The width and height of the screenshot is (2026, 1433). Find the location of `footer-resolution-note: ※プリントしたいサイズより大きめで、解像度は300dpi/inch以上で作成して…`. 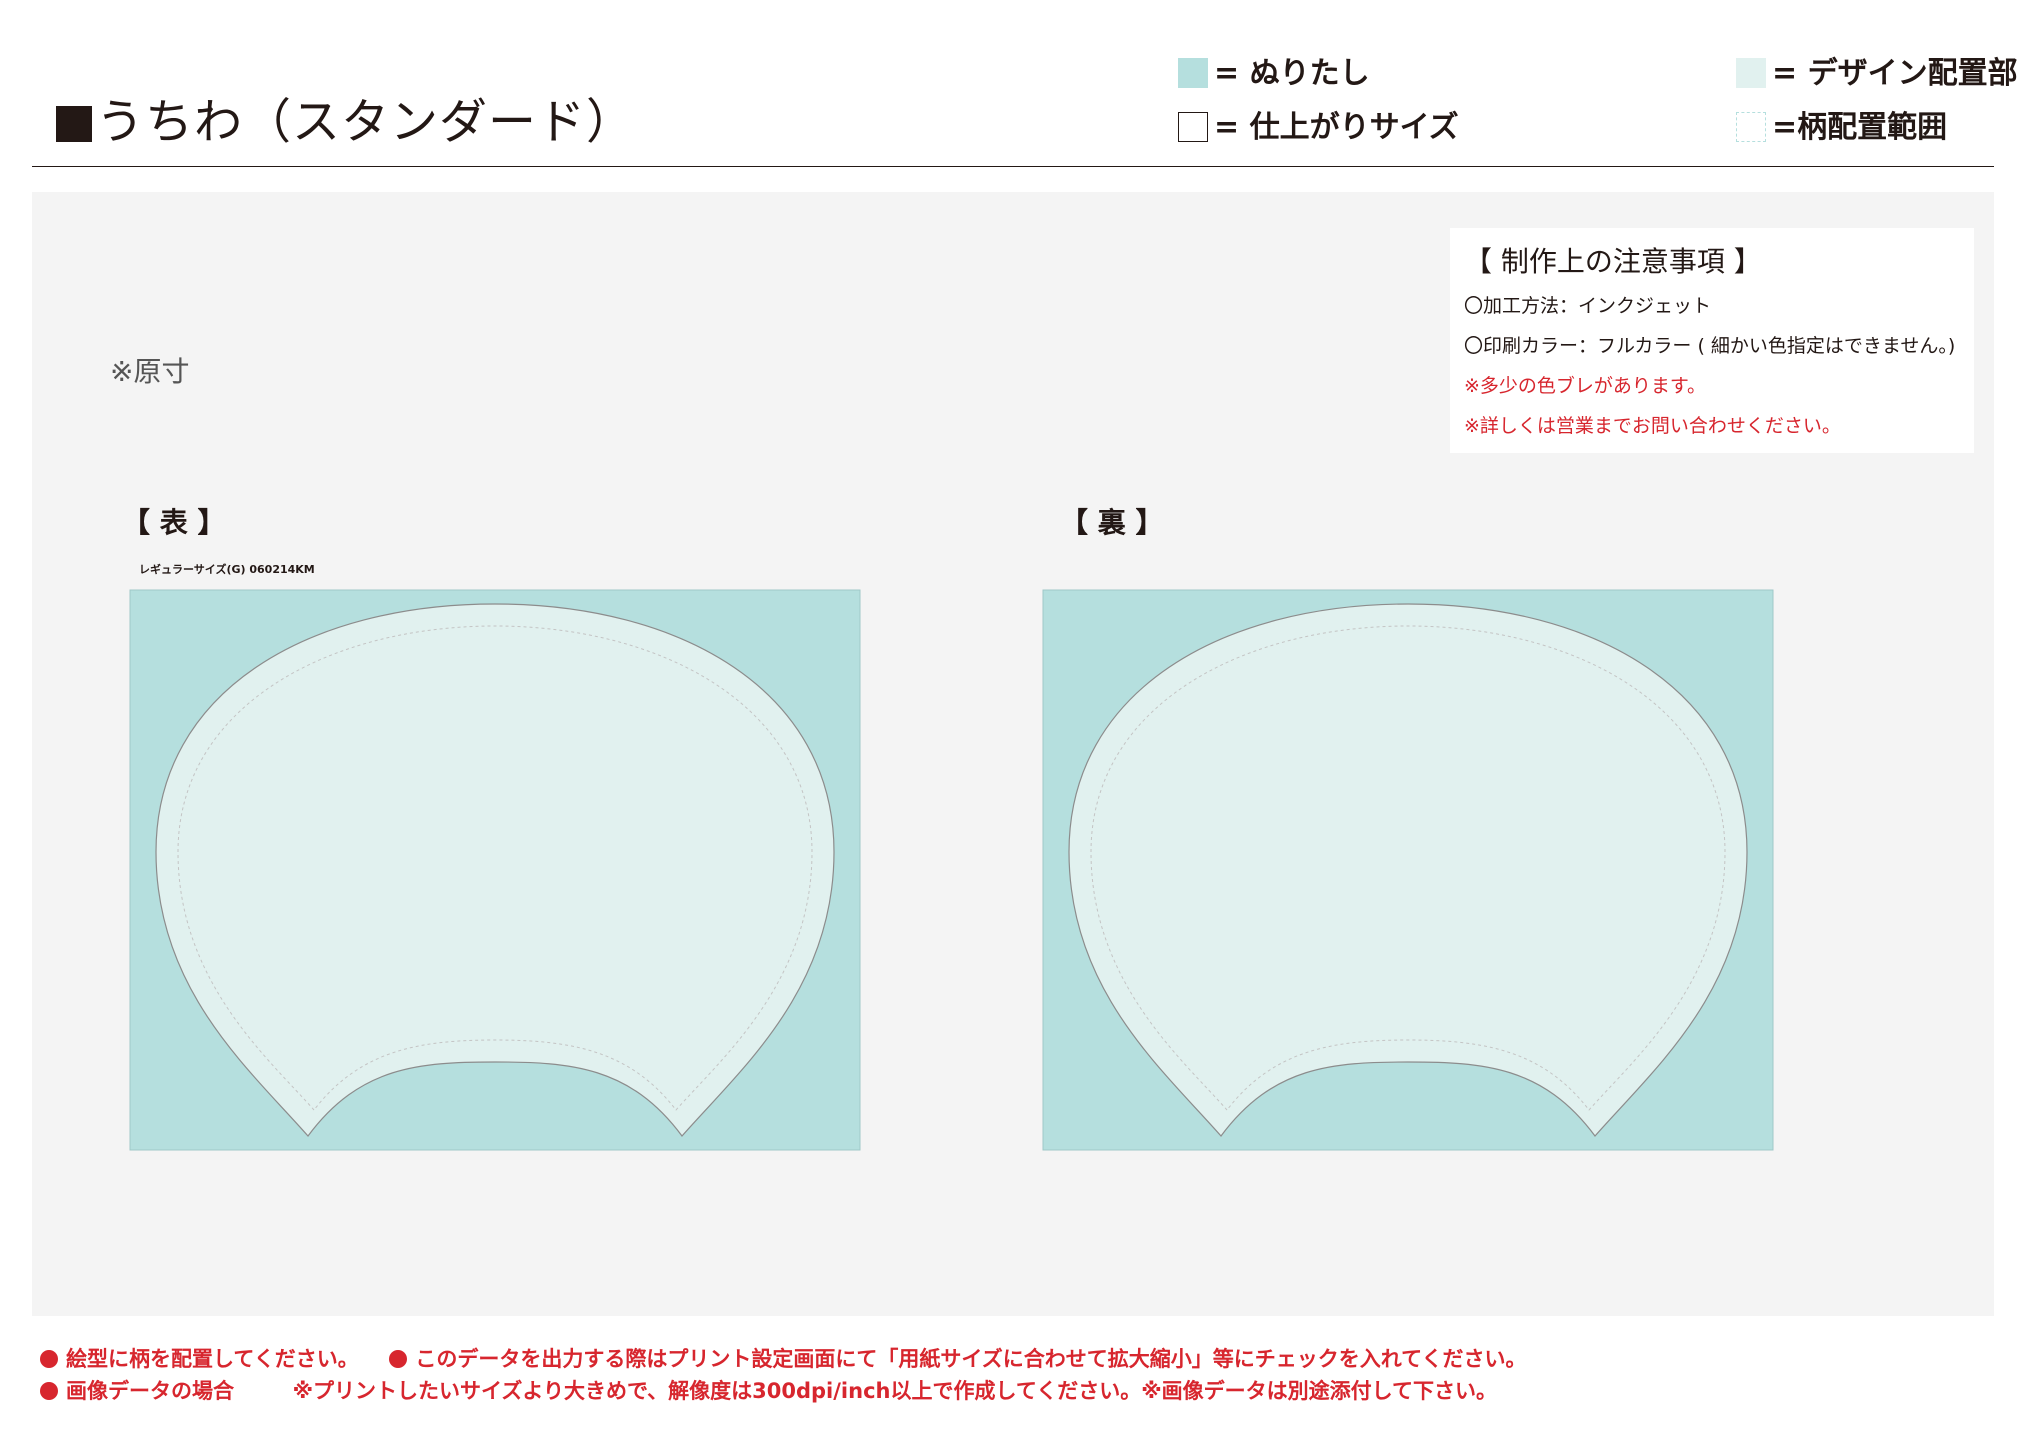

footer-resolution-note: ※プリントしたいサイズより大きめで、解像度は300dpi/inch以上で作成して… is located at coordinates (894, 1391).